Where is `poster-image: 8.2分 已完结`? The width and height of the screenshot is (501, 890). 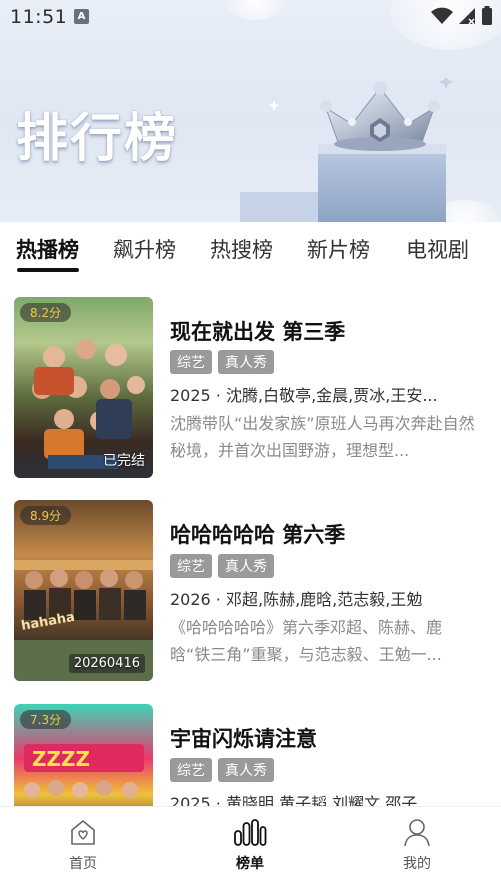
poster-image: 8.2分 已完结 is located at coordinates (83, 387).